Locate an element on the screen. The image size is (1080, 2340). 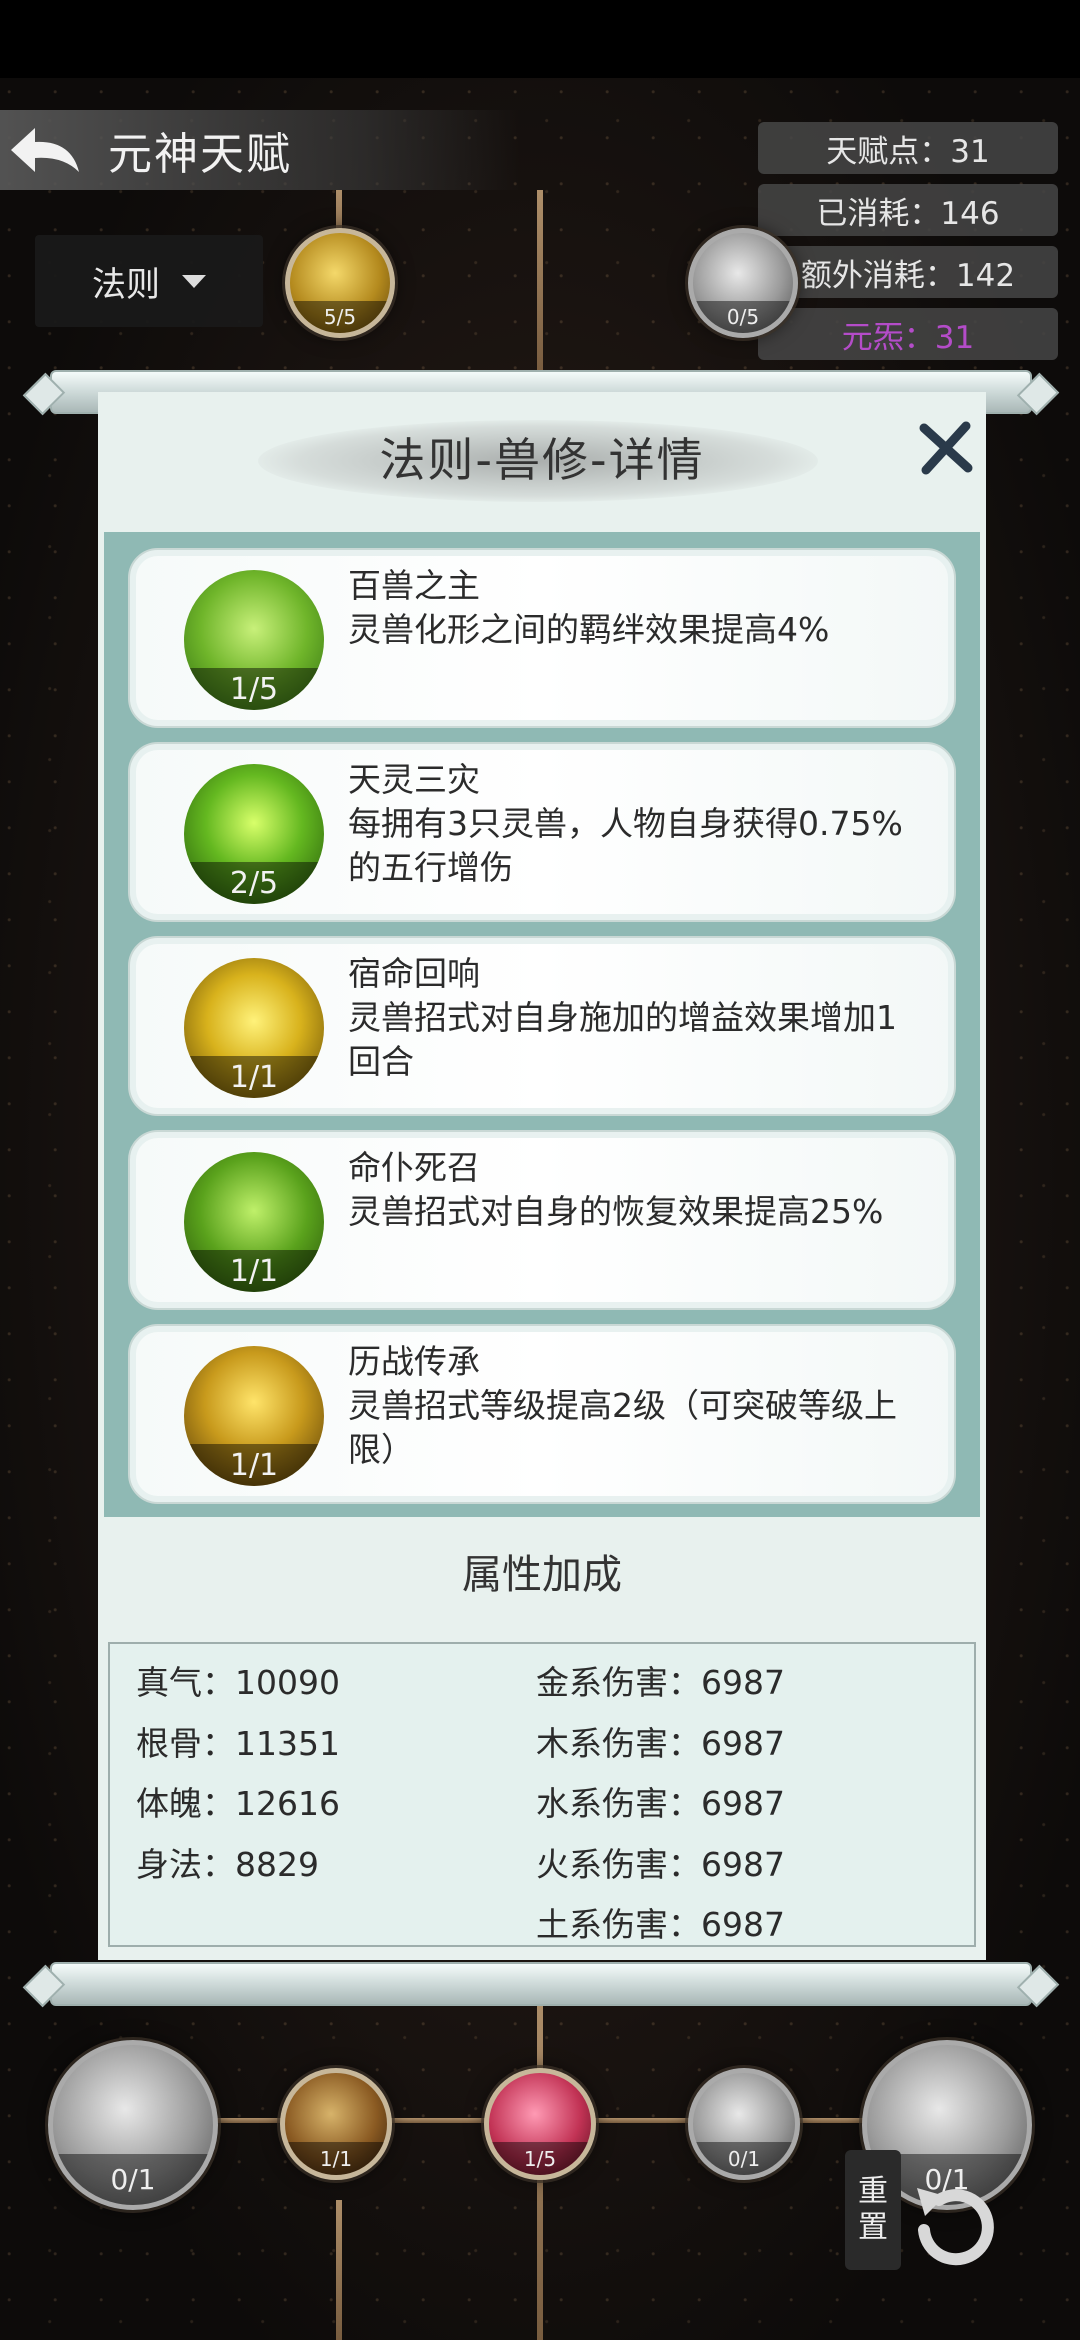
talent-name: 宿命回响 is located at coordinates (414, 973).